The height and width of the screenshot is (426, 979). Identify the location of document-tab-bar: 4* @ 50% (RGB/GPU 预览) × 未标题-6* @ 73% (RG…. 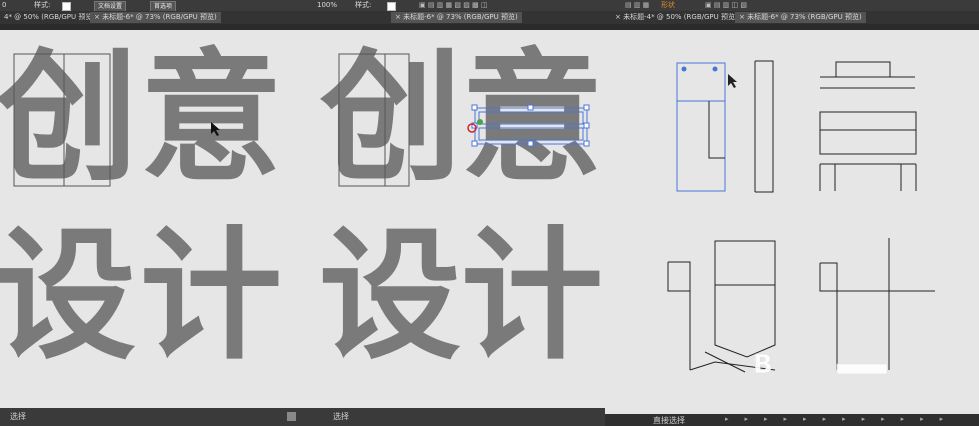
(157, 17).